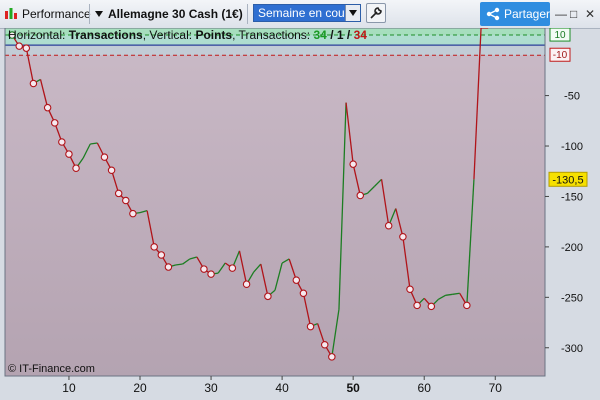  I want to click on legend-wins: 34, so click(320, 35).